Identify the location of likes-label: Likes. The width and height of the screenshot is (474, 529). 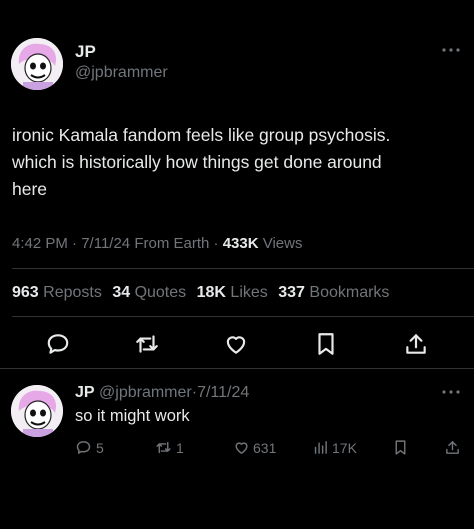
(249, 292).